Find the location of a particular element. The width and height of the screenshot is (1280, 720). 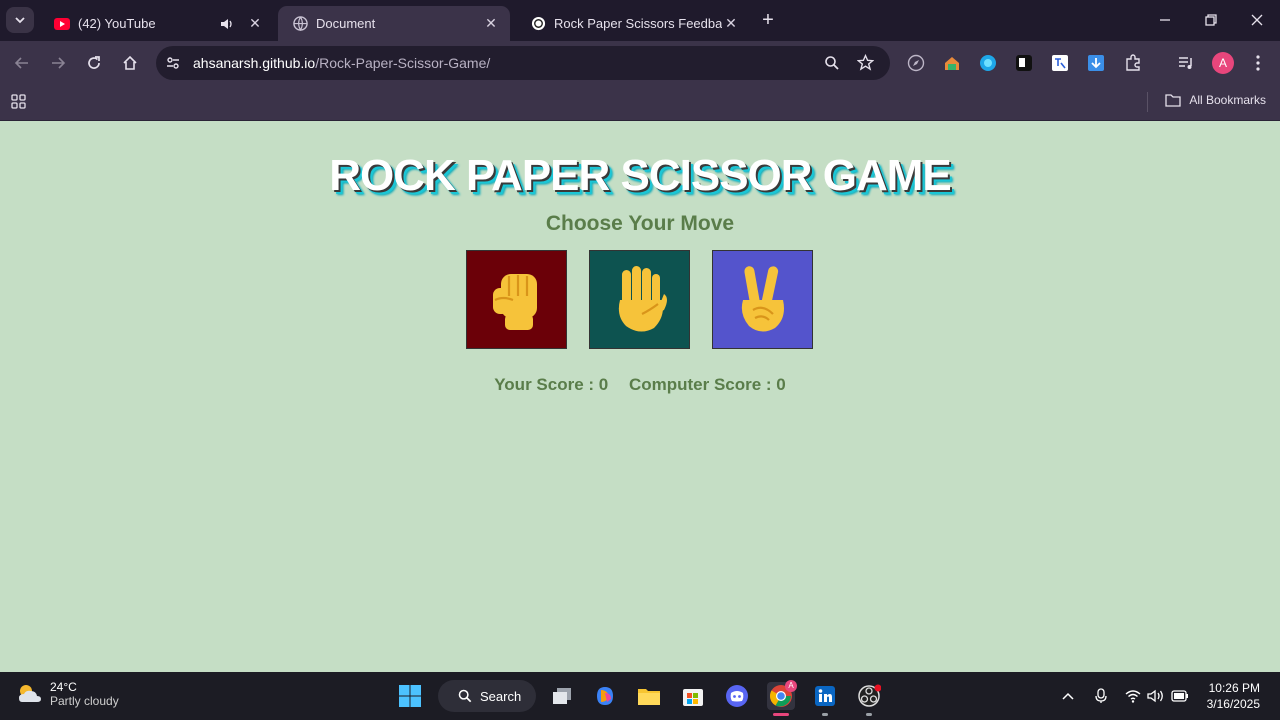

close-icon is located at coordinates (1257, 20).